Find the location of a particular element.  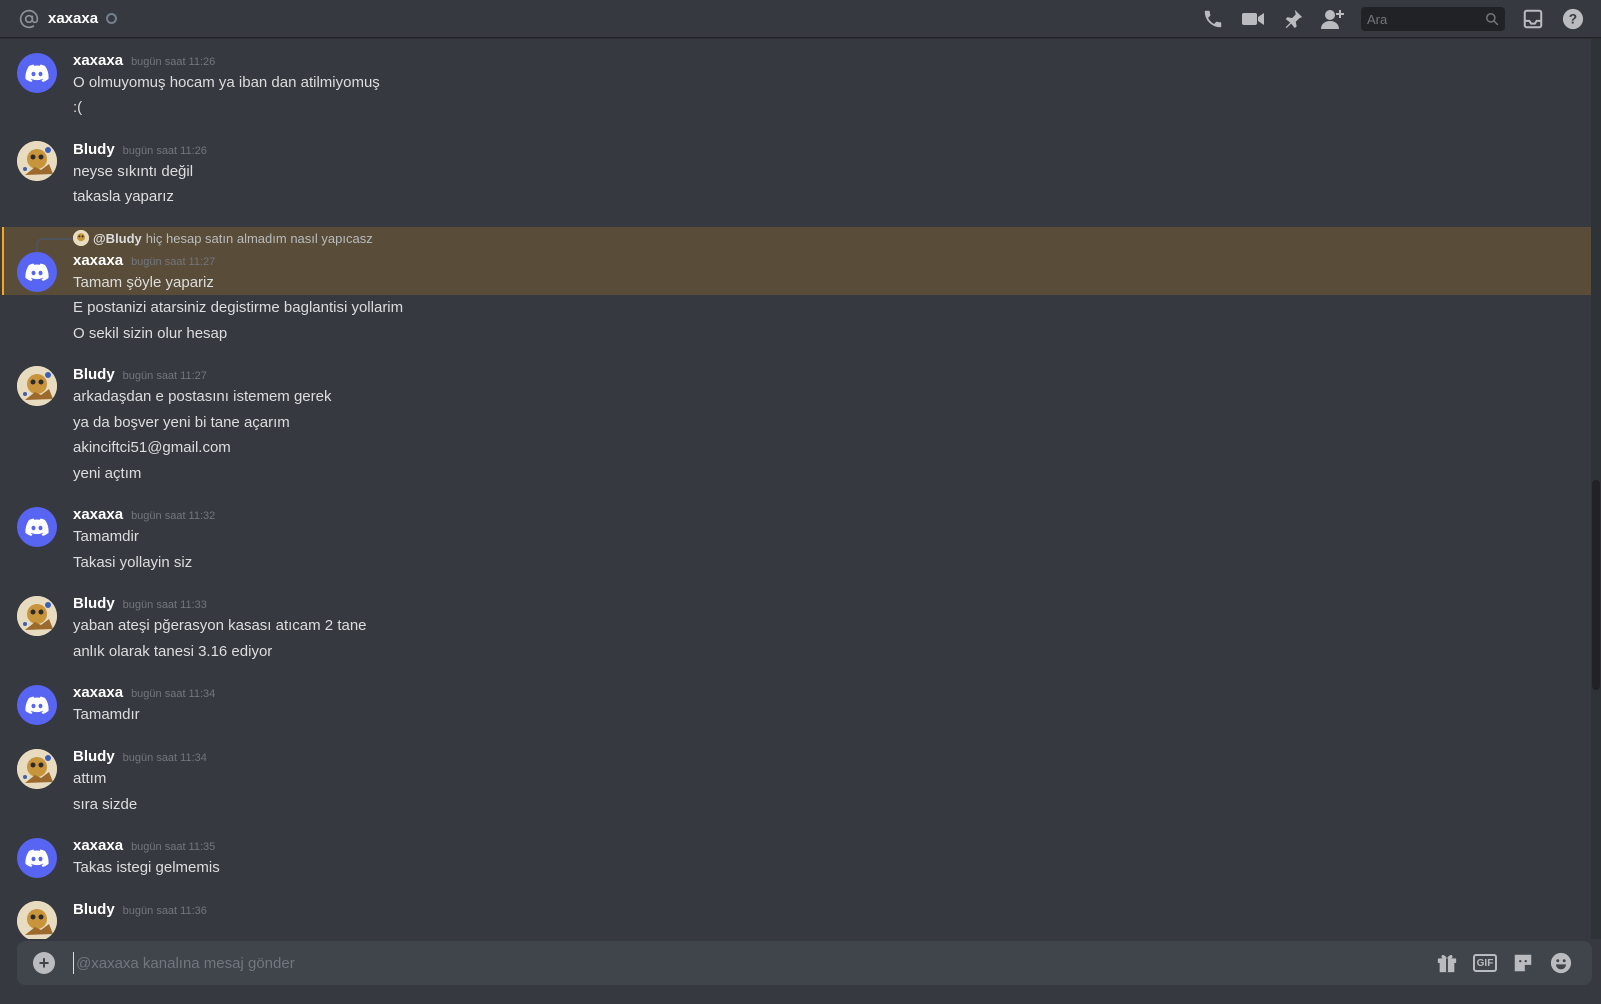

channel-header: xaxaxa Ara ? is located at coordinates (800, 19).